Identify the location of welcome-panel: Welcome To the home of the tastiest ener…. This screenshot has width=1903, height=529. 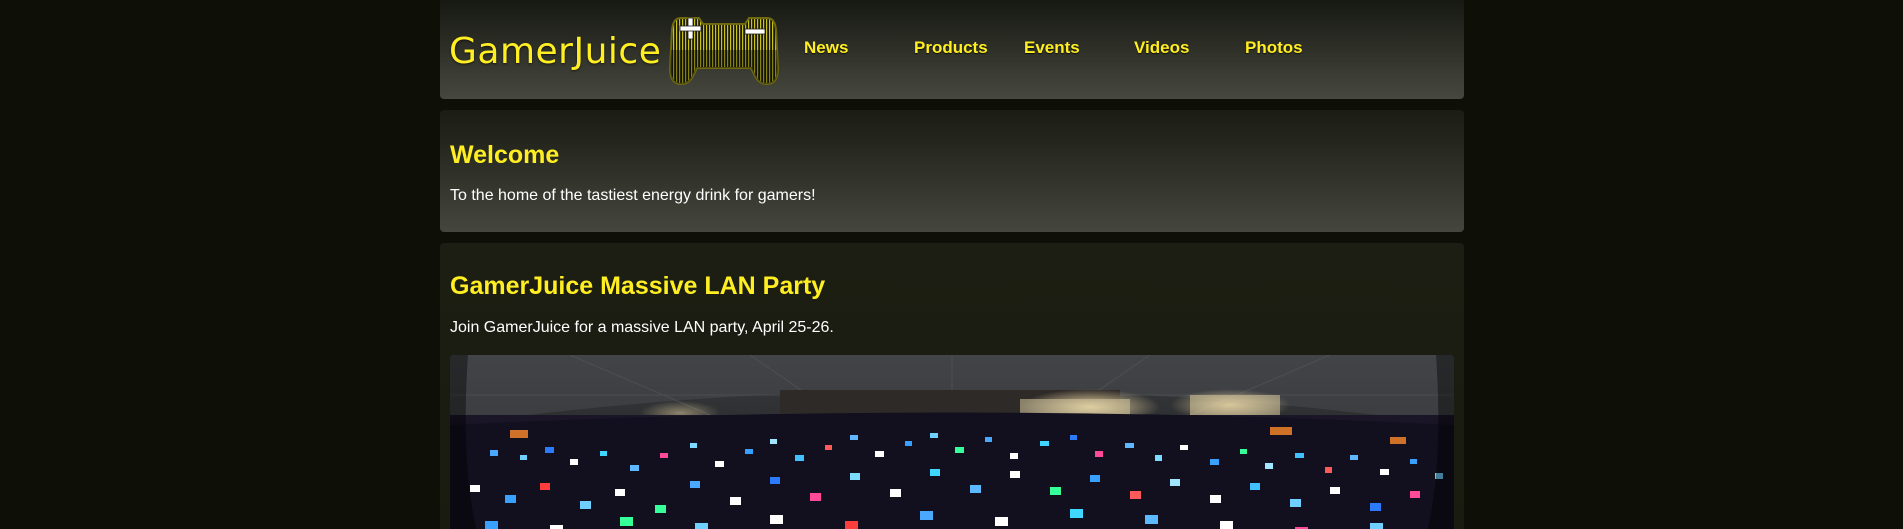
(952, 171).